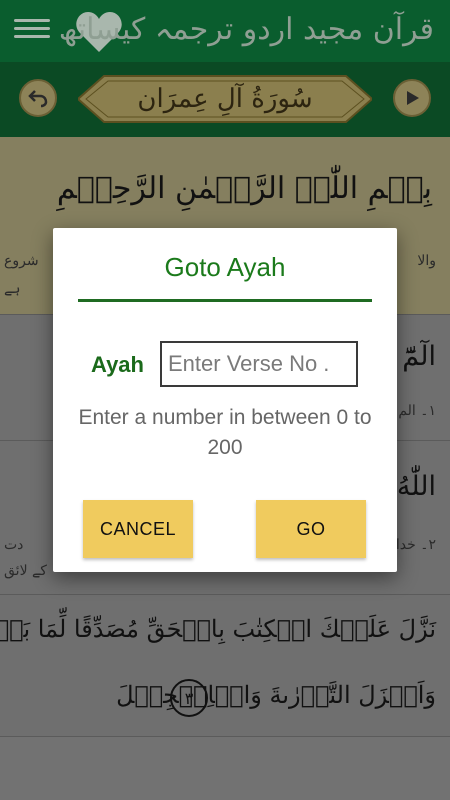 The image size is (450, 800). I want to click on play-forward-icon, so click(412, 98).